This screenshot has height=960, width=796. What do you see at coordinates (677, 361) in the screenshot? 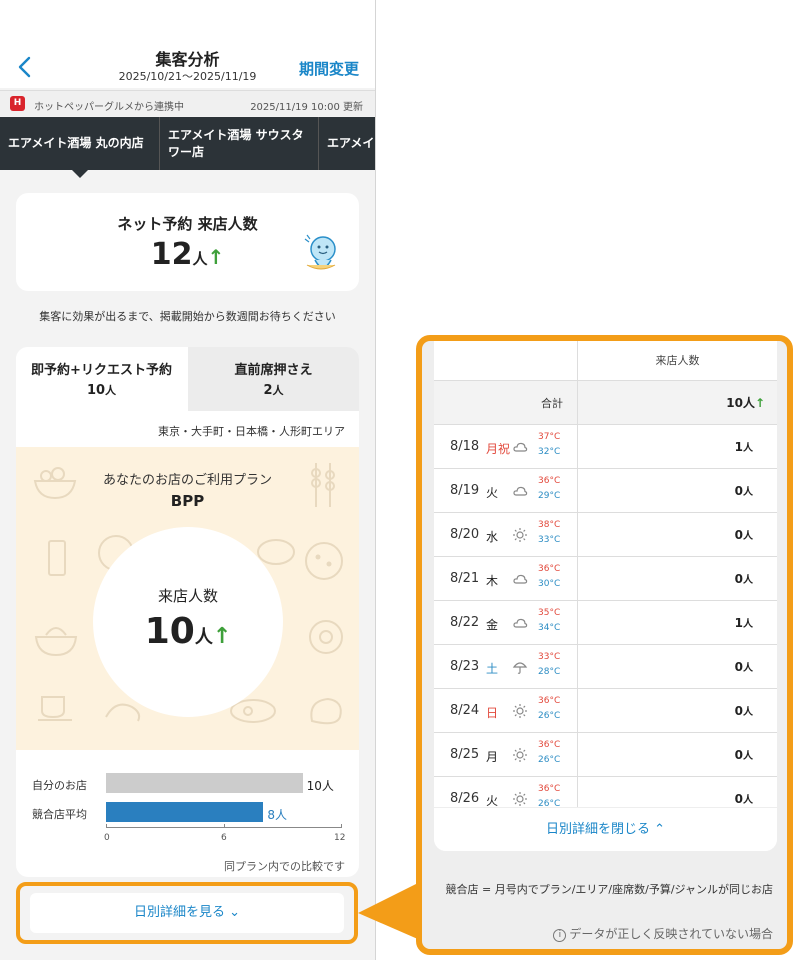
I see `column-header-visitors: 来店人数` at bounding box center [677, 361].